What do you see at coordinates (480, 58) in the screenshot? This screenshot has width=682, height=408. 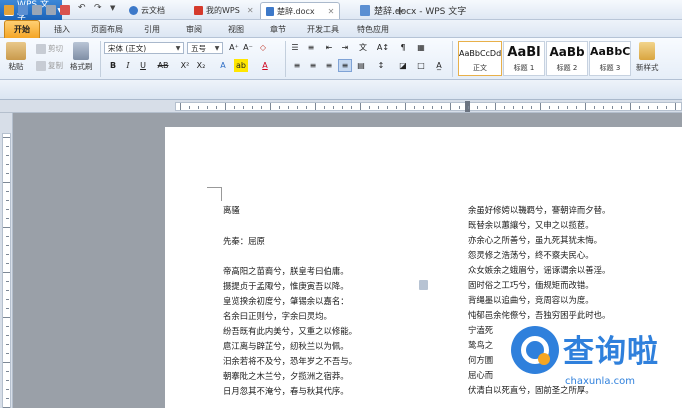 I see `style-normal: AaBbCcDd 正文` at bounding box center [480, 58].